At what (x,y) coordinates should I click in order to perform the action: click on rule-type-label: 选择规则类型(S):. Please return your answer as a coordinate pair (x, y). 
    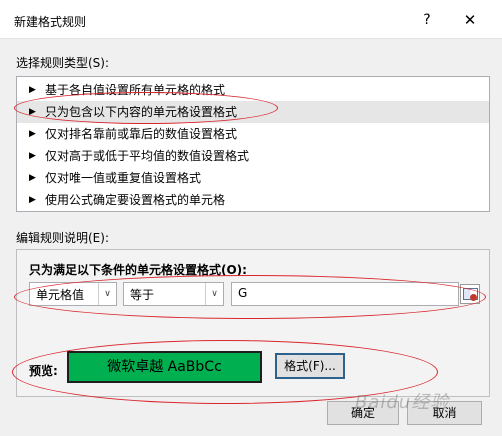
    Looking at the image, I should click on (63, 63).